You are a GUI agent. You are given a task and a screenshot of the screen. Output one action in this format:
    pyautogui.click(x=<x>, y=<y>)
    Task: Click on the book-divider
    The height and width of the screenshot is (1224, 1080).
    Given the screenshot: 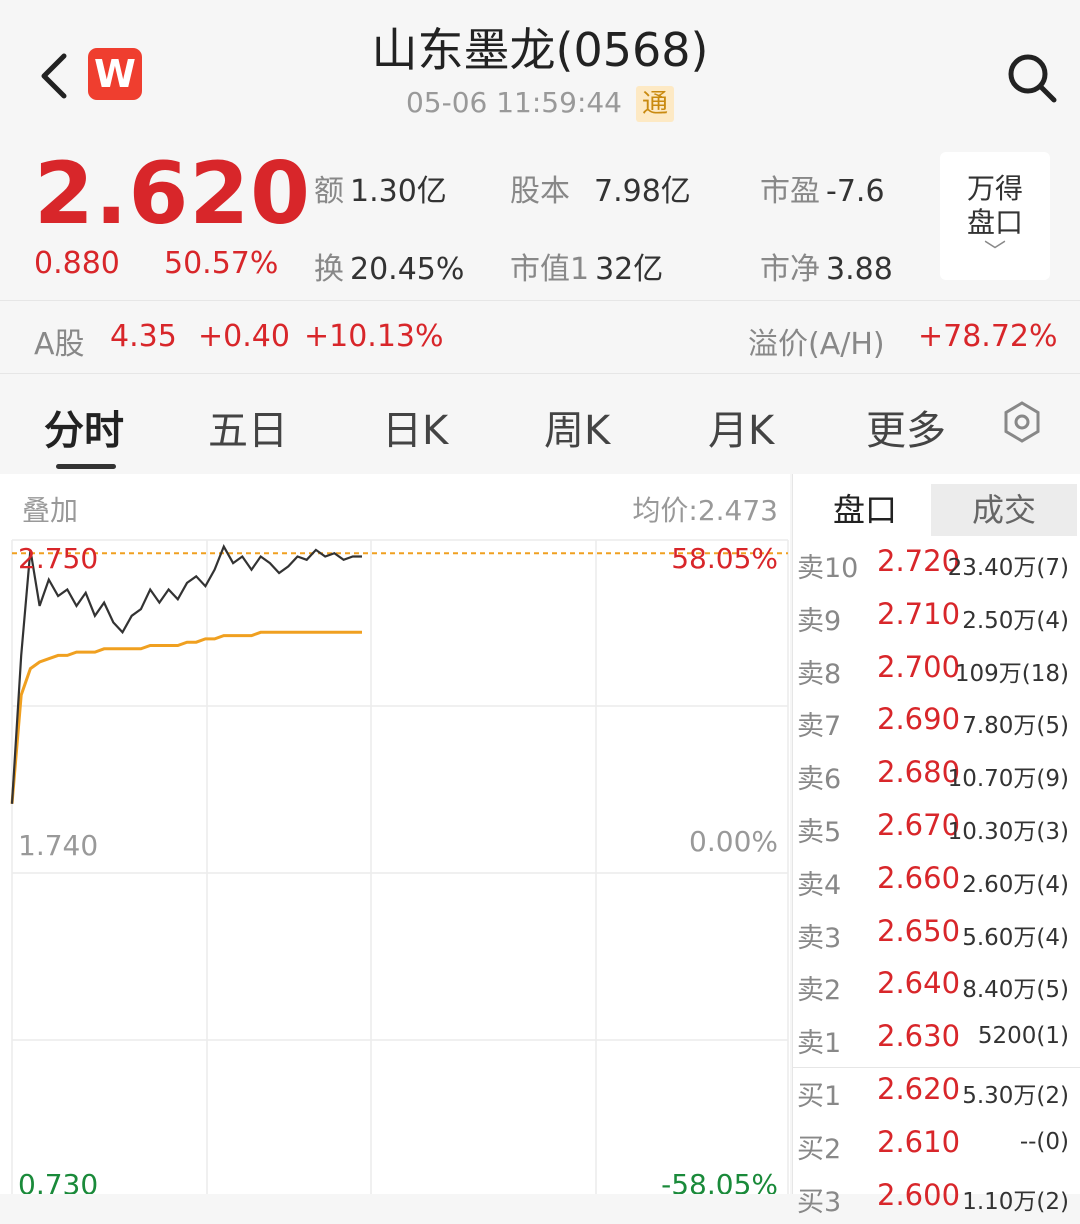 What is the action you would take?
    pyautogui.click(x=936, y=1067)
    